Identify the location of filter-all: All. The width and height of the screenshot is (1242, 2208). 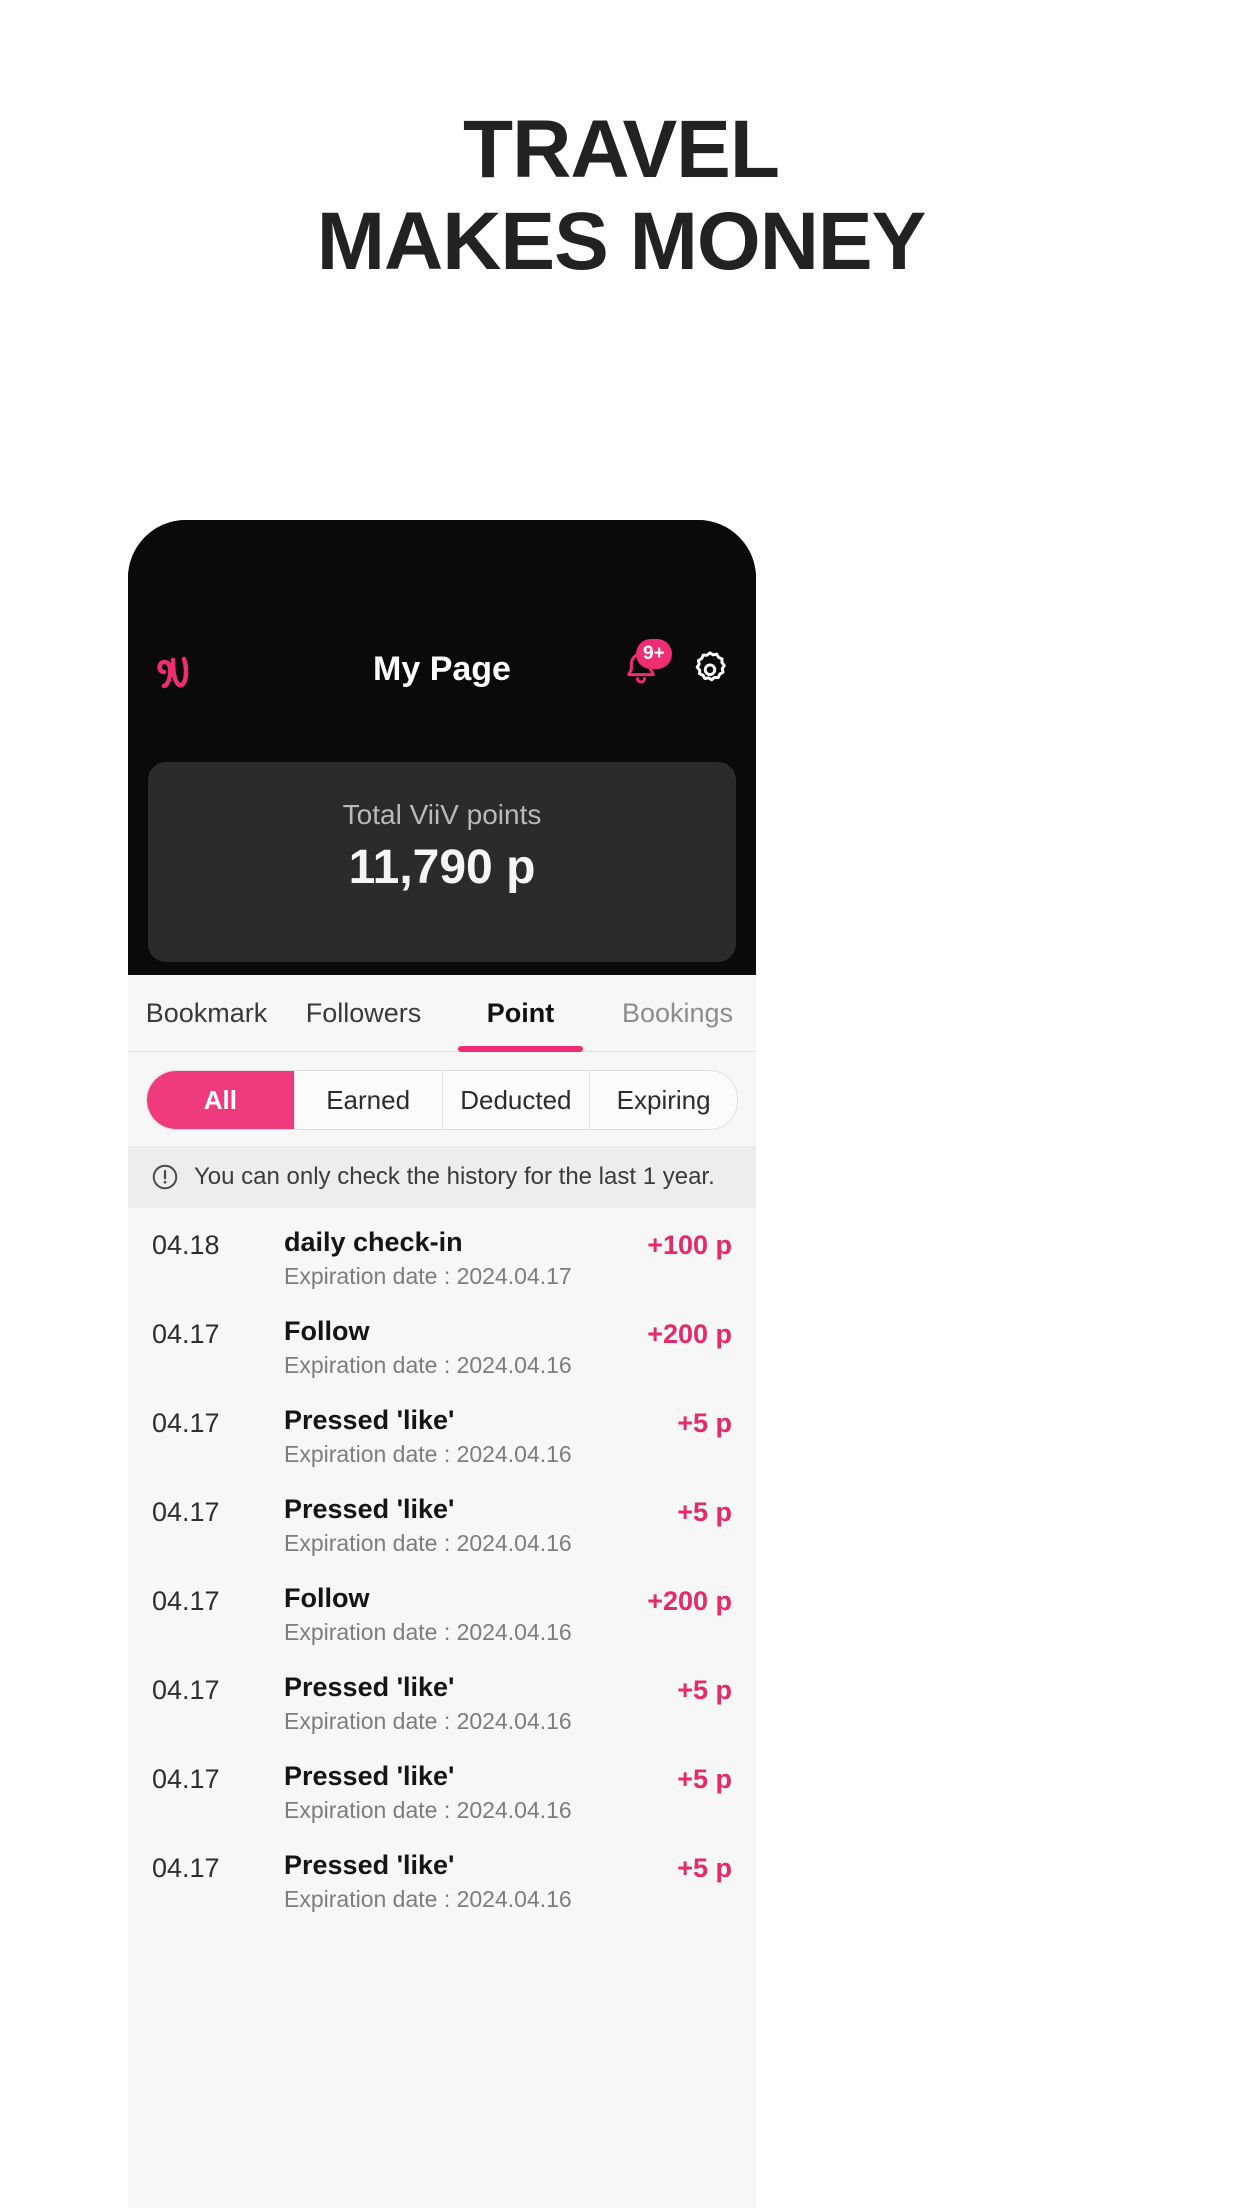
(220, 1100).